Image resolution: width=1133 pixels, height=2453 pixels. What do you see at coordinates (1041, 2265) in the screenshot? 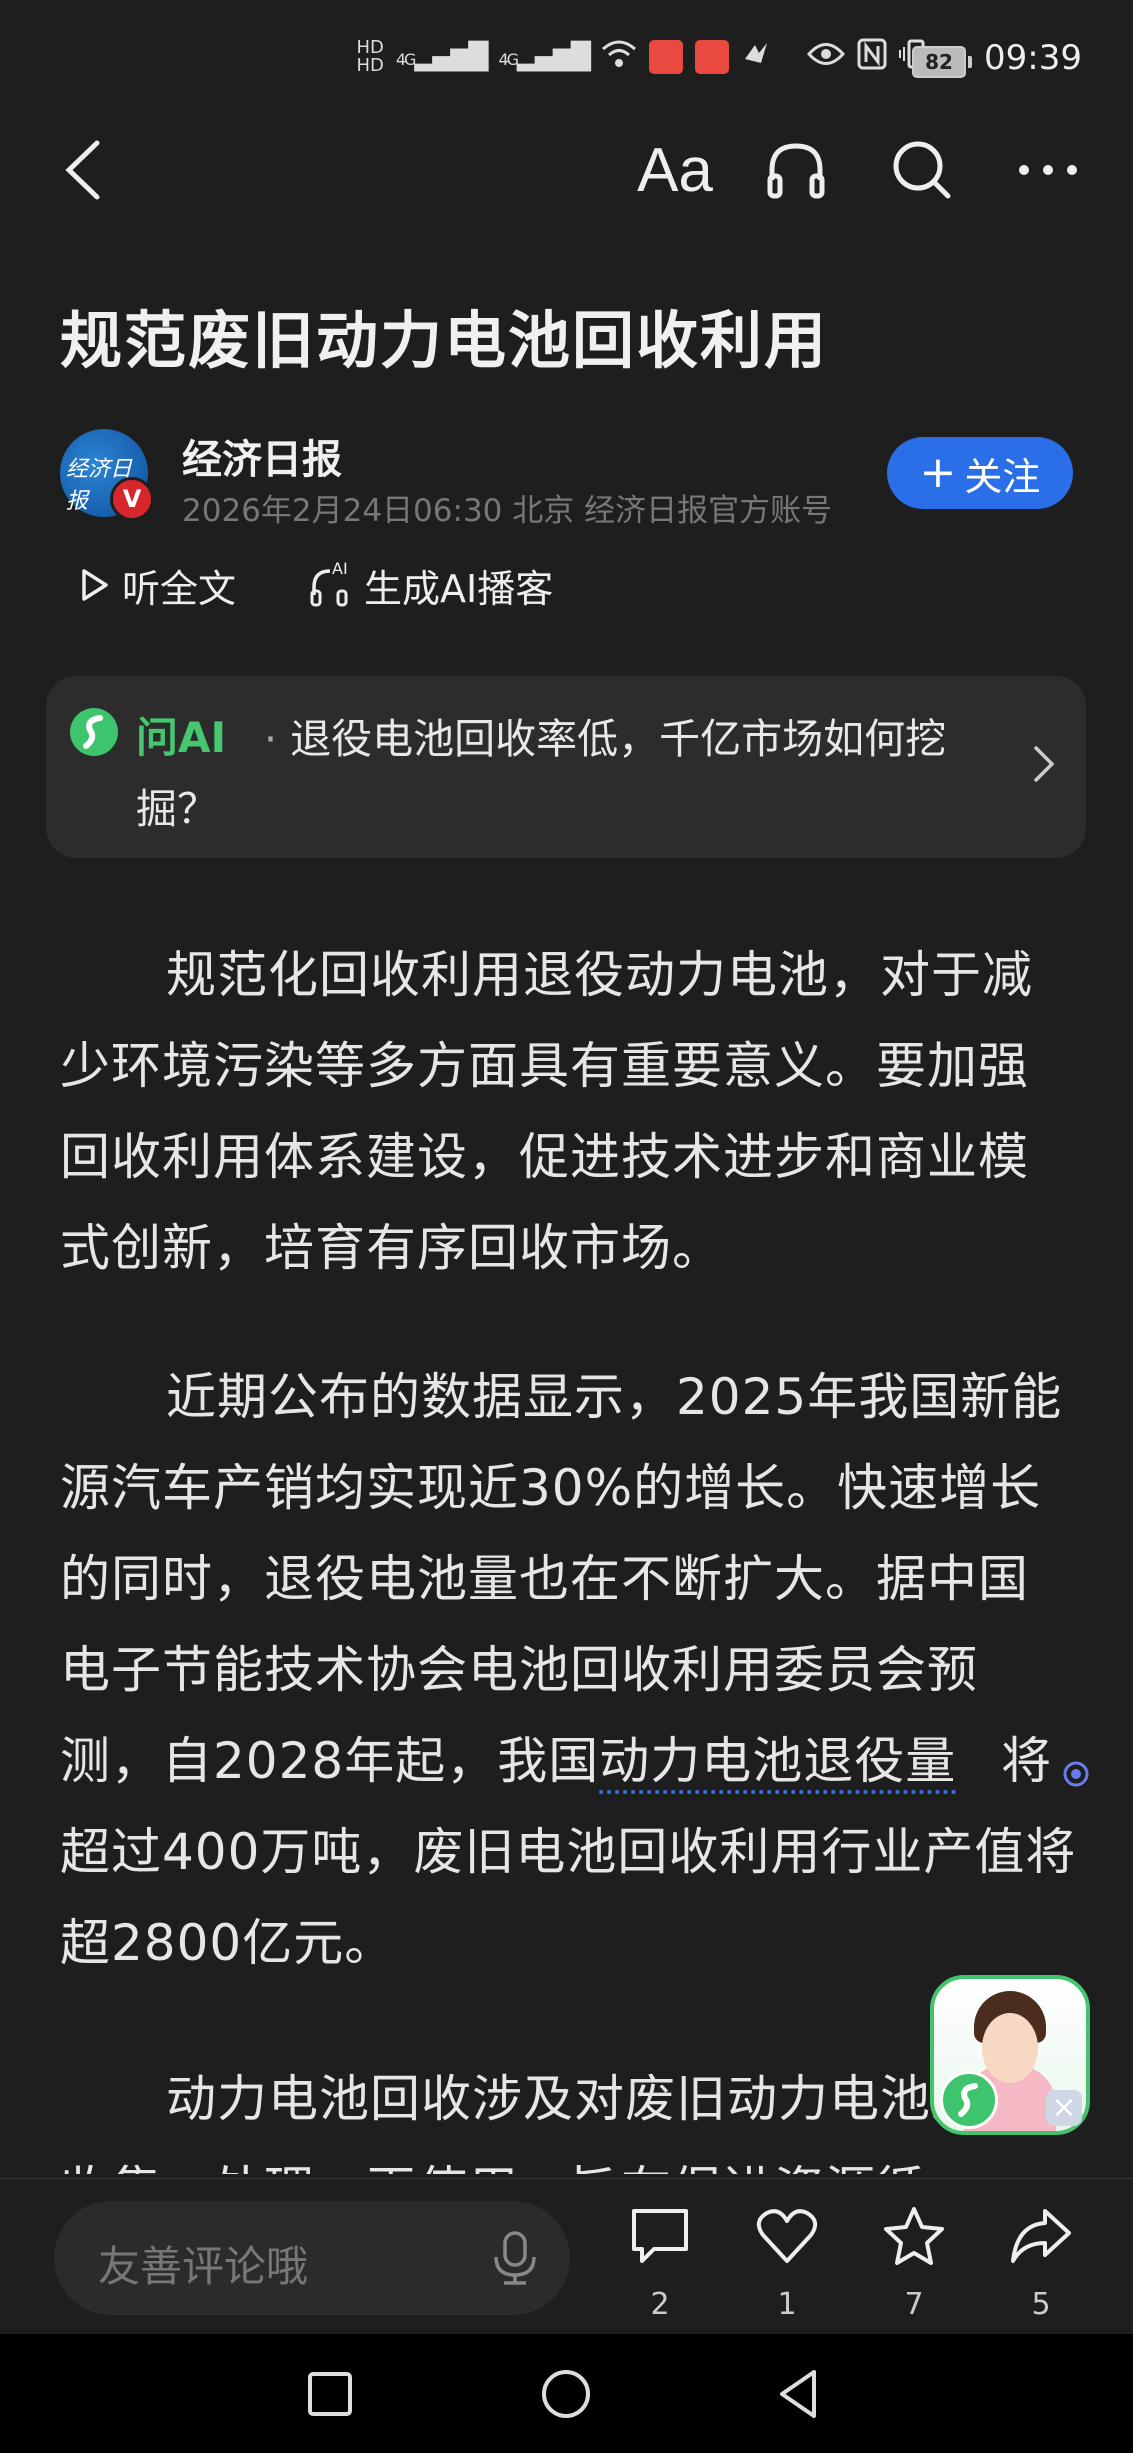
I see `share-button: 5` at bounding box center [1041, 2265].